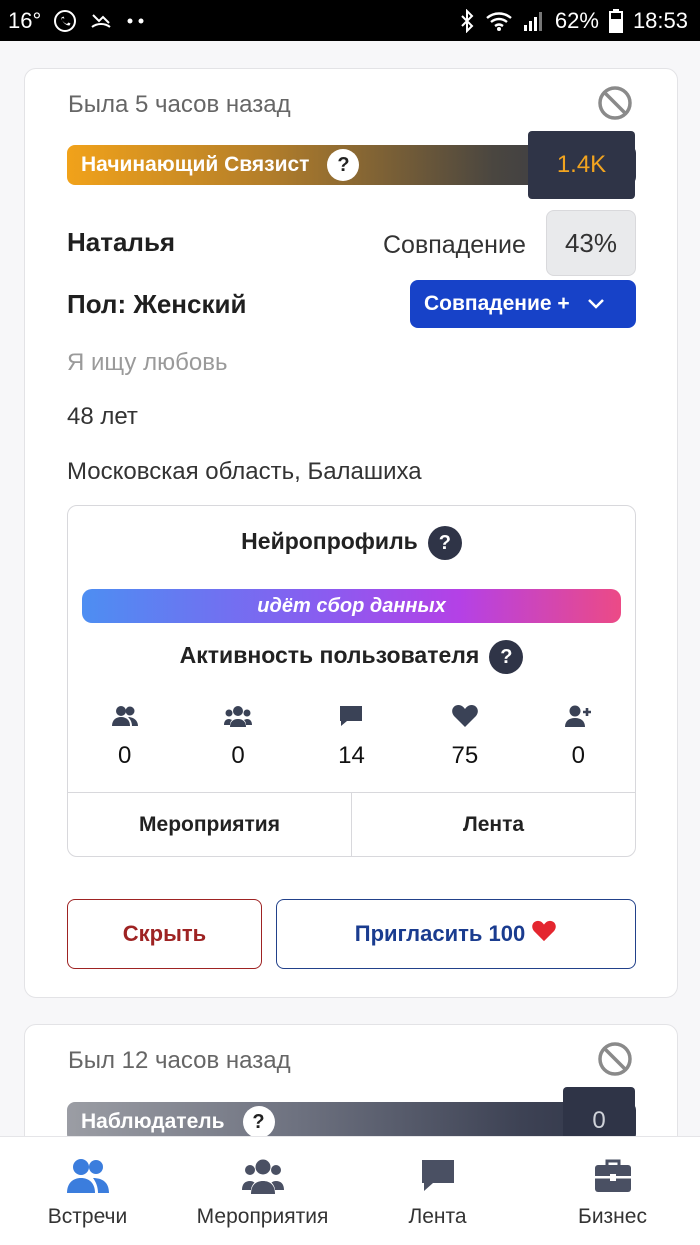  I want to click on battery-icon, so click(615, 21).